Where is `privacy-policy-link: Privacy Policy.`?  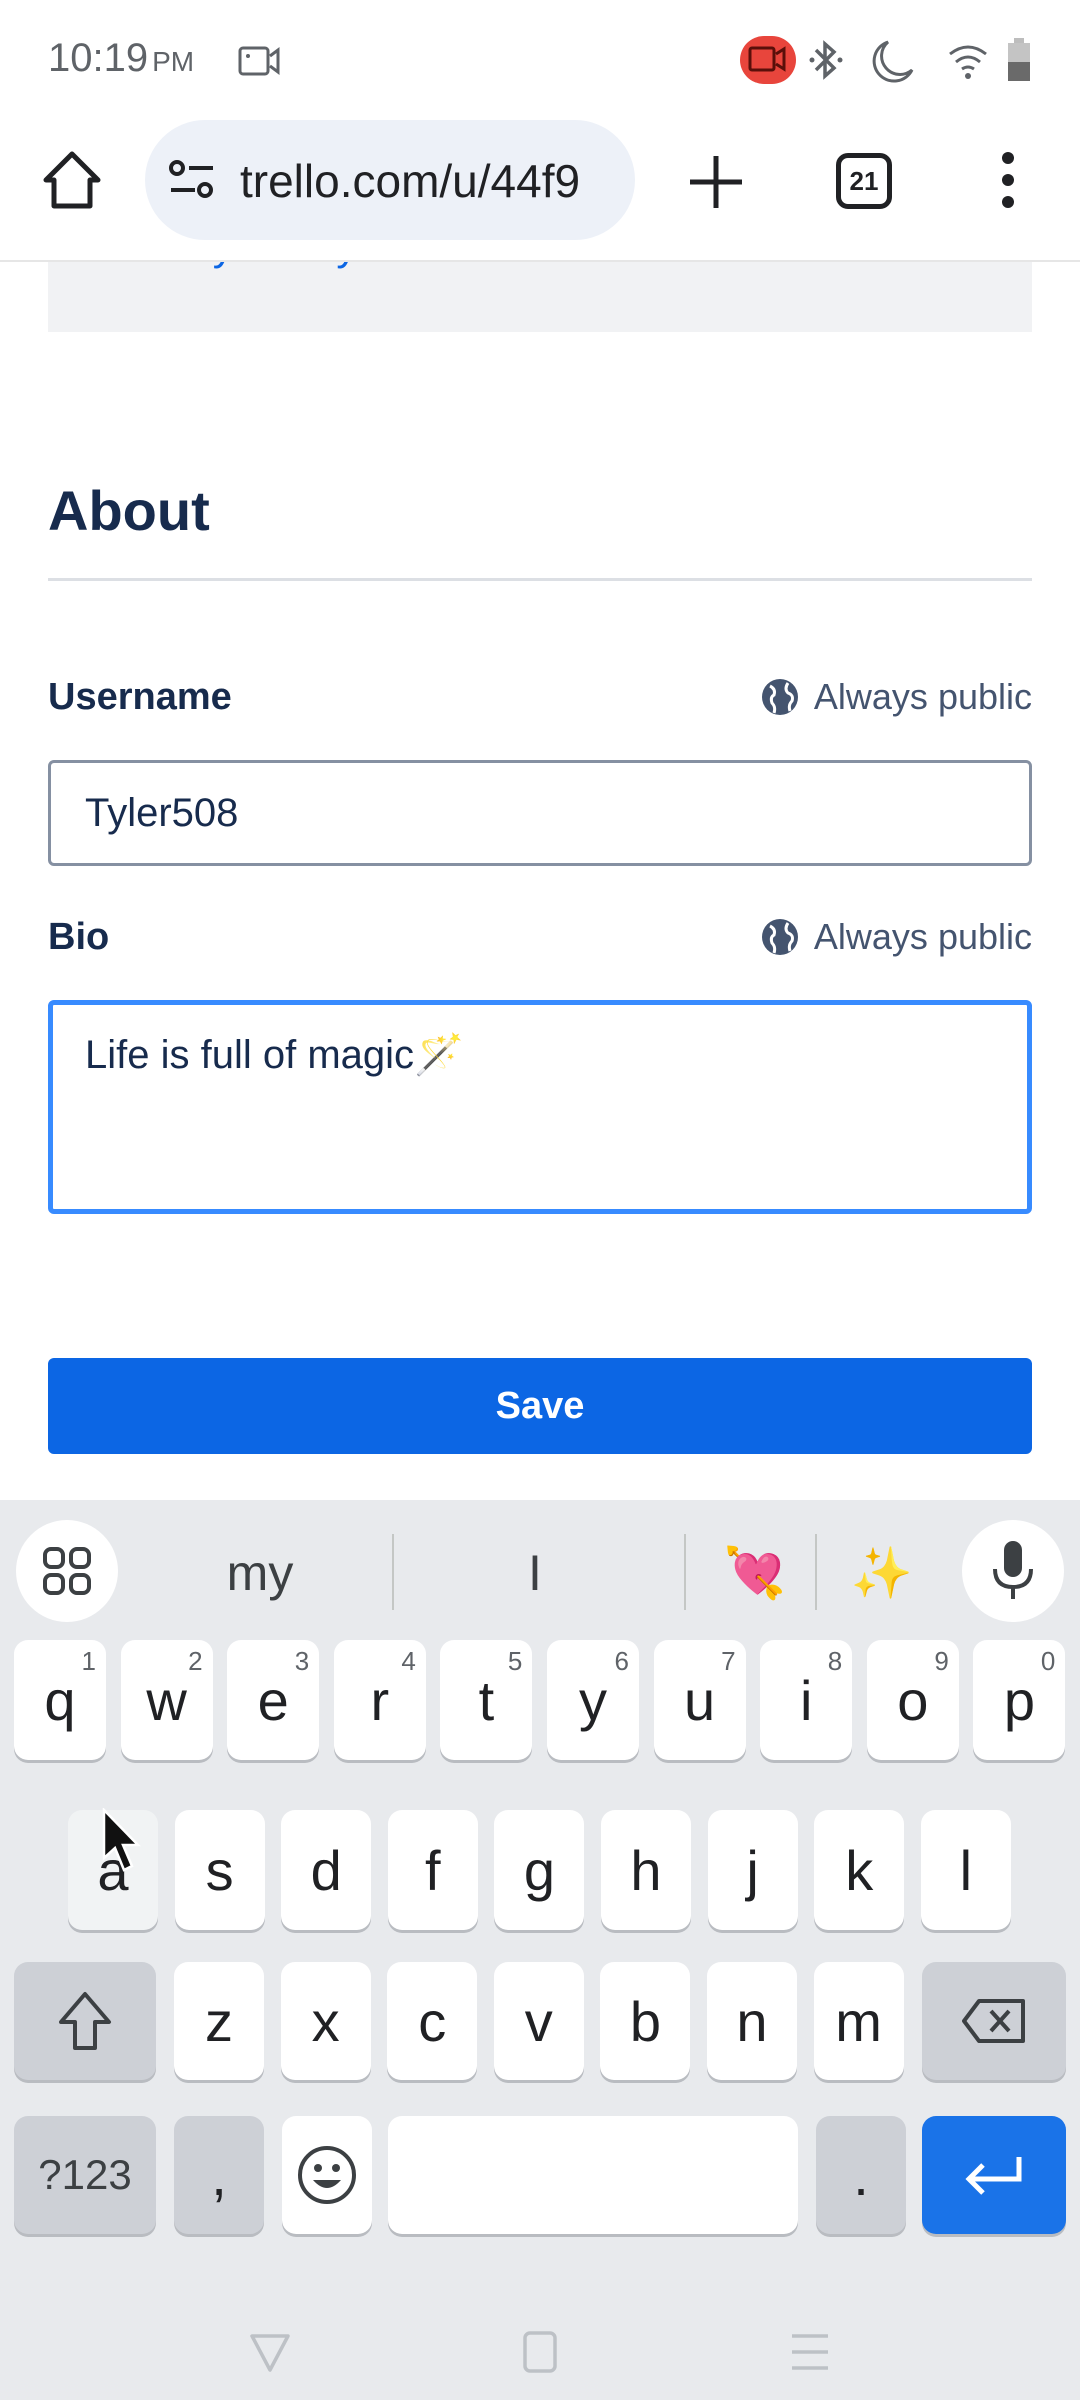 privacy-policy-link: Privacy Policy. is located at coordinates (231, 266).